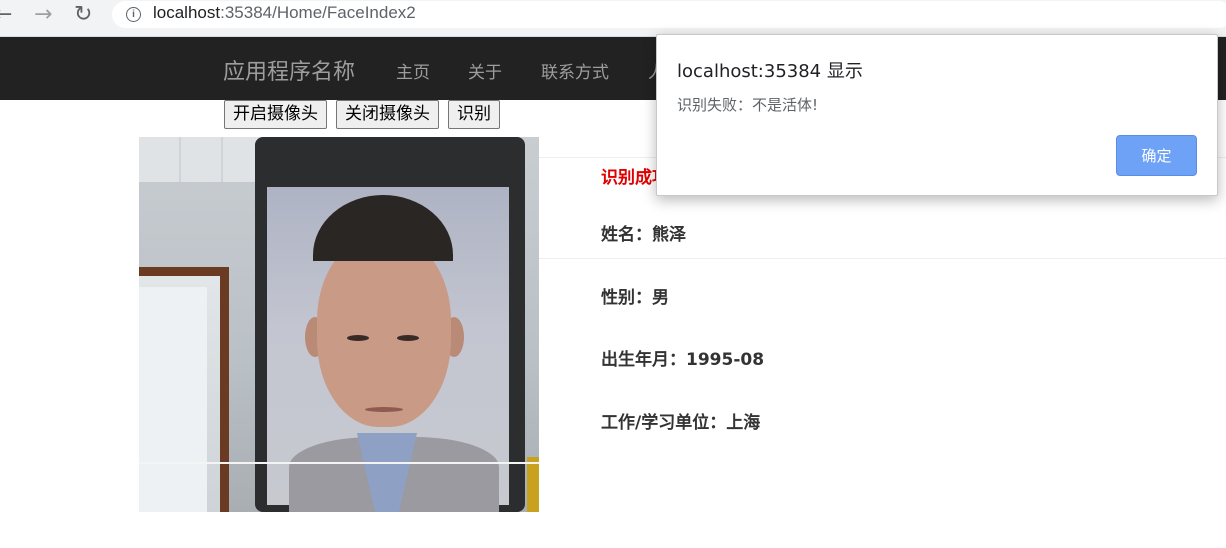  Describe the element at coordinates (6, 15) in the screenshot. I see `arrow-left-icon: ←` at that location.